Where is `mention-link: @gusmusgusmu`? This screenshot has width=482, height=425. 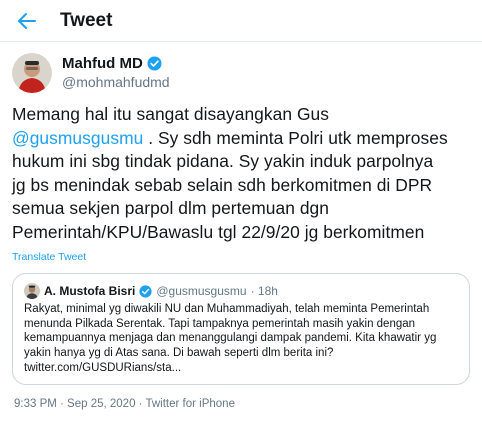
mention-link: @gusmusgusmu is located at coordinates (77, 138).